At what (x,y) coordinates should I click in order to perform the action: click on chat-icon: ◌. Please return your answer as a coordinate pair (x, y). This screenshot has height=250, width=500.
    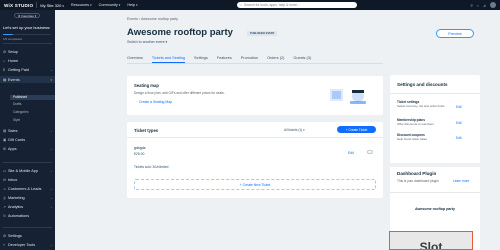
    Looking at the image, I should click on (478, 5).